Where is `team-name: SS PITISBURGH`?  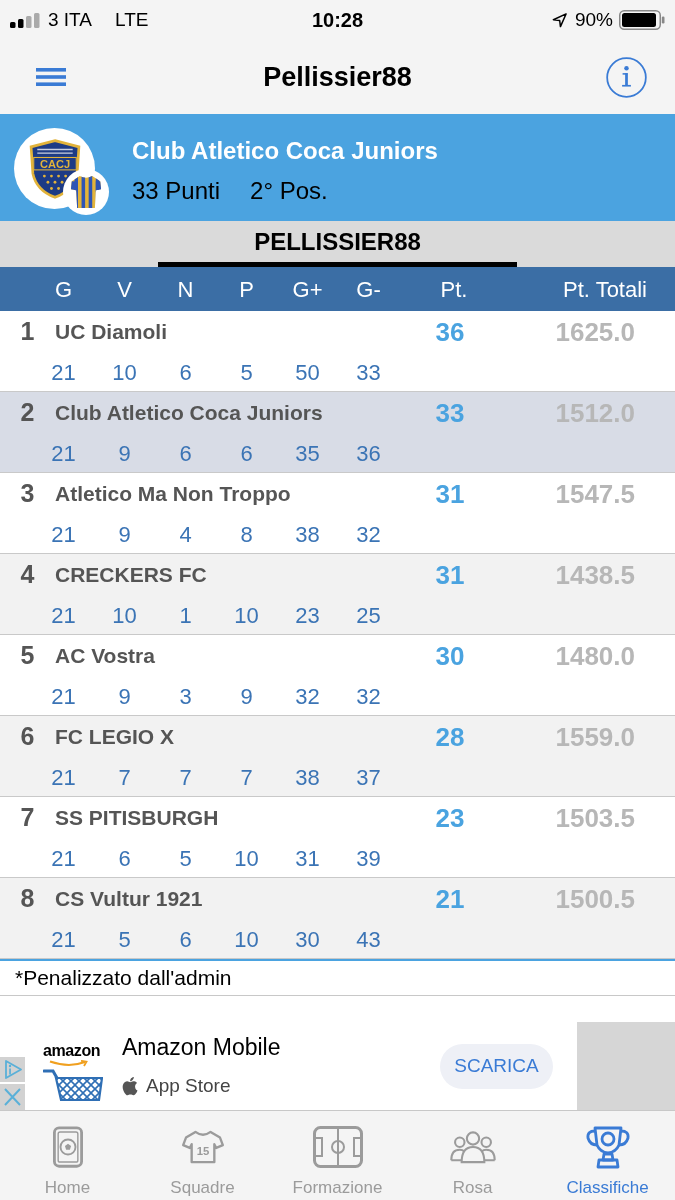 team-name: SS PITISBURGH is located at coordinates (137, 818).